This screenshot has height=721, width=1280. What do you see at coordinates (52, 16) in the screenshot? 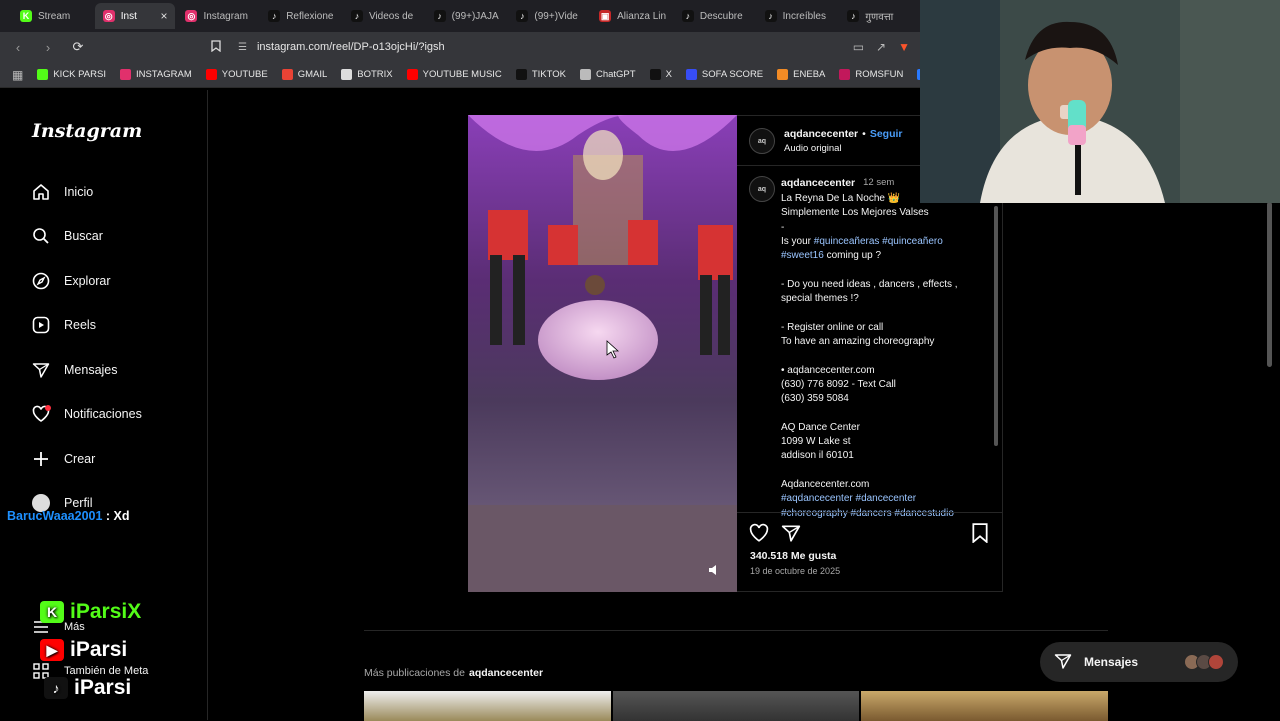
I see `browser-tab: K Stream` at bounding box center [52, 16].